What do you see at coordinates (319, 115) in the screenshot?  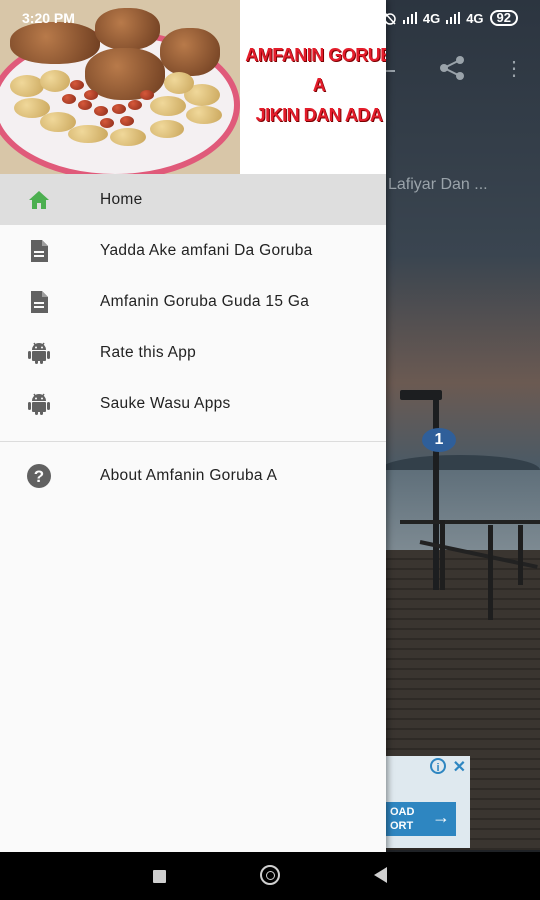 I see `header-title-line-3: JIKIN DAN ADA` at bounding box center [319, 115].